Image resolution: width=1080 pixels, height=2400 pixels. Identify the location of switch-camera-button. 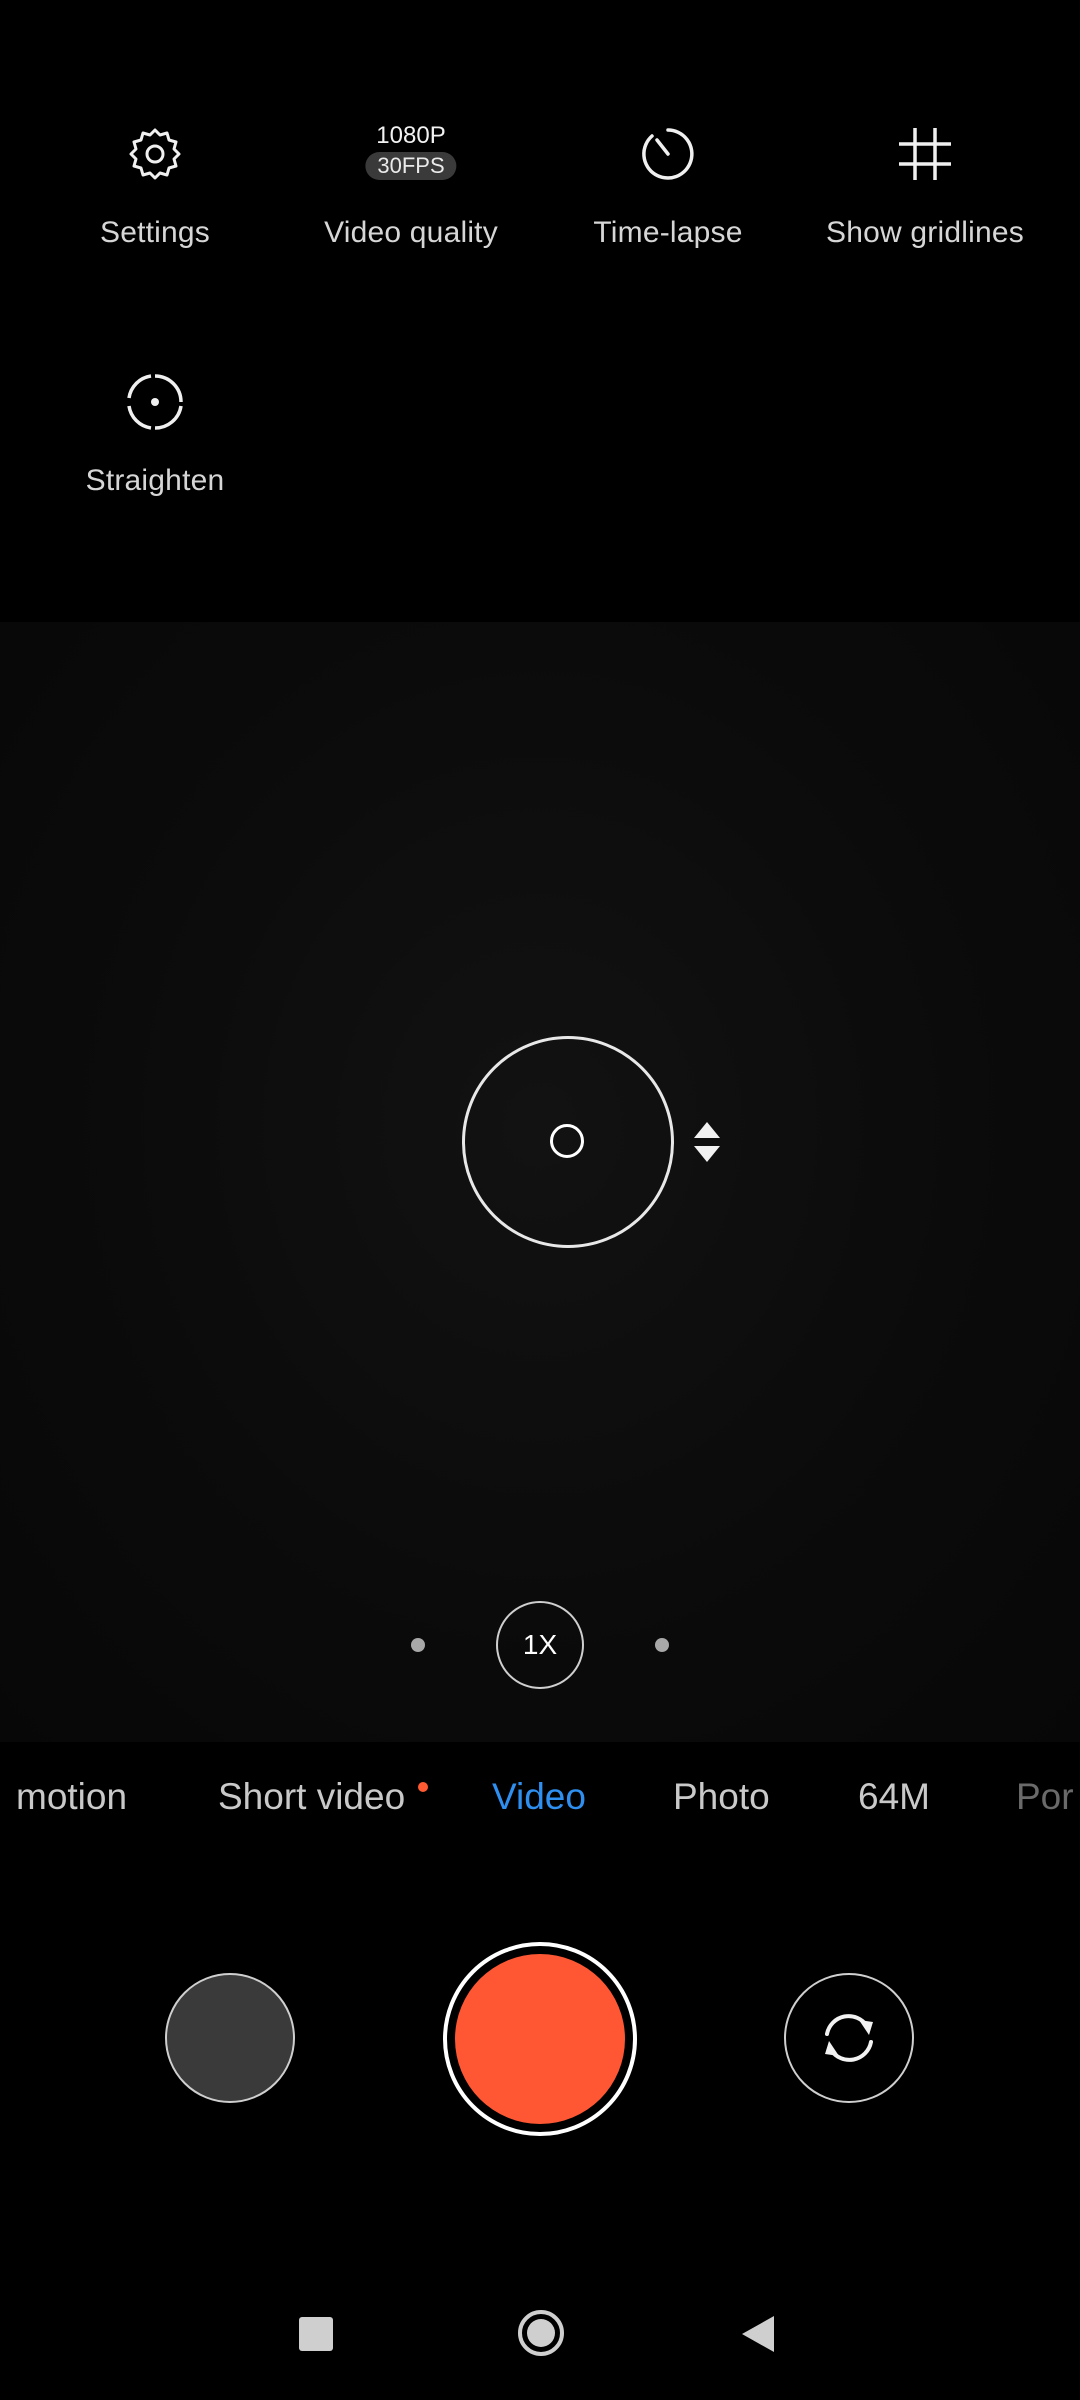
(849, 2038).